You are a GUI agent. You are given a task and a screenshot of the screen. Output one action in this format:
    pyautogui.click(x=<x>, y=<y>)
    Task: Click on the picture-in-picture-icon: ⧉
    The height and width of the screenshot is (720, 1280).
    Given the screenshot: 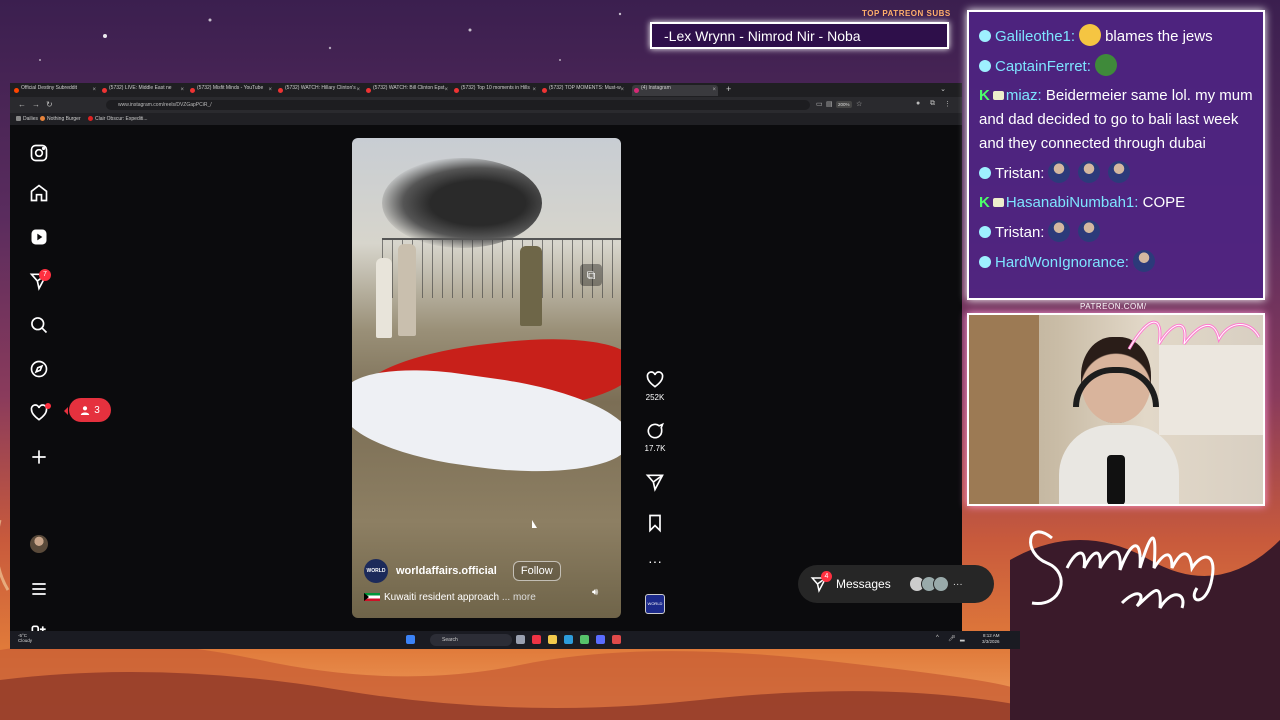 What is the action you would take?
    pyautogui.click(x=591, y=275)
    